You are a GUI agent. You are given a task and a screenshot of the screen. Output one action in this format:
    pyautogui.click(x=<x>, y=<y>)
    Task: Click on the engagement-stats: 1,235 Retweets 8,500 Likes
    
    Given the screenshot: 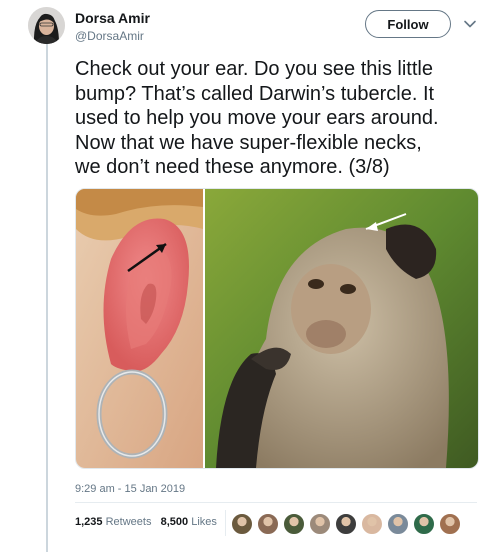 What is the action you would take?
    pyautogui.click(x=146, y=522)
    